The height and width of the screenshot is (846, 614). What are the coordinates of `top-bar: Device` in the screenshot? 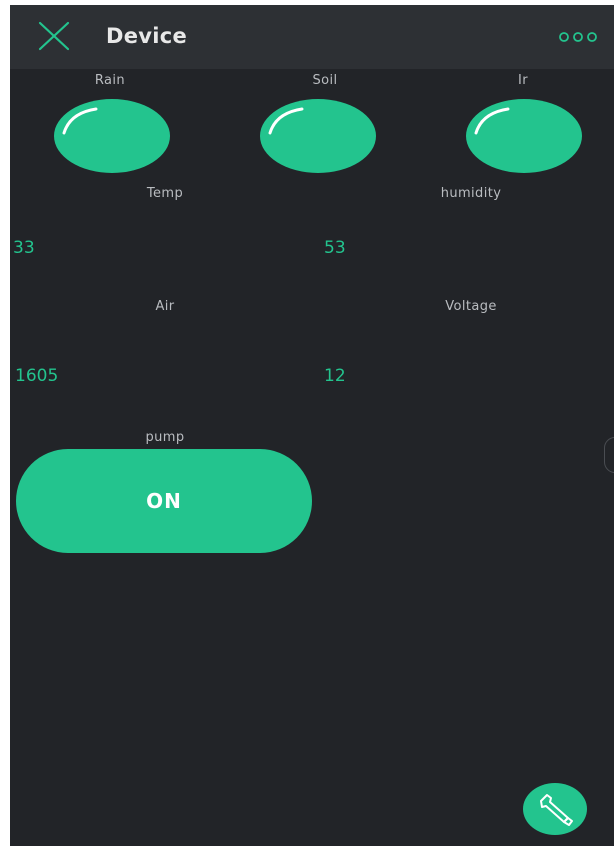 It's located at (312, 37).